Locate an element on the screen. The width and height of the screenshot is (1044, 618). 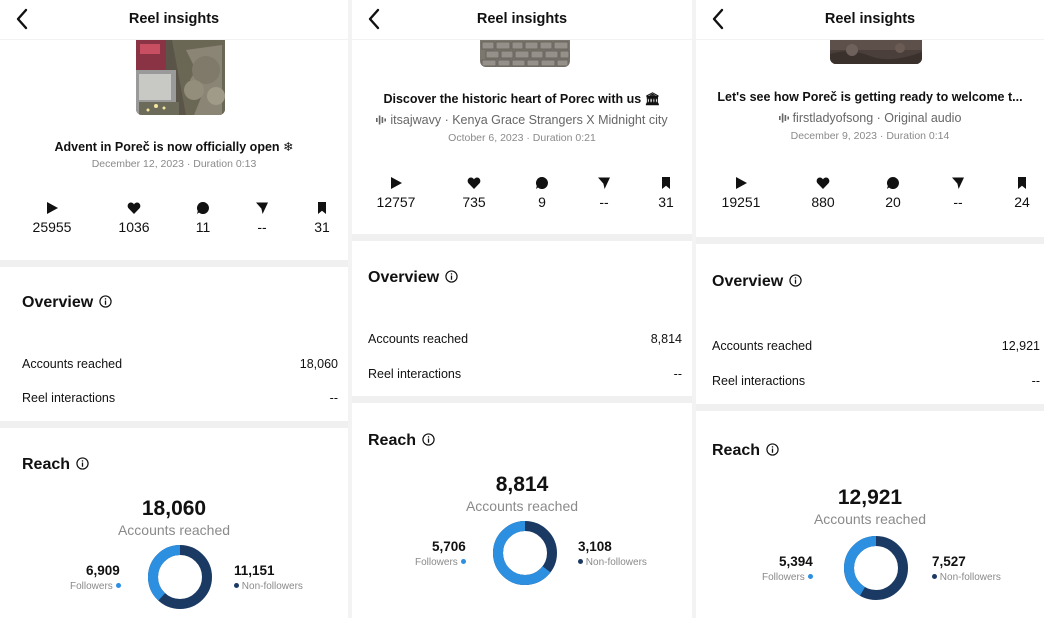
comments-stat: 20 is located at coordinates (893, 192).